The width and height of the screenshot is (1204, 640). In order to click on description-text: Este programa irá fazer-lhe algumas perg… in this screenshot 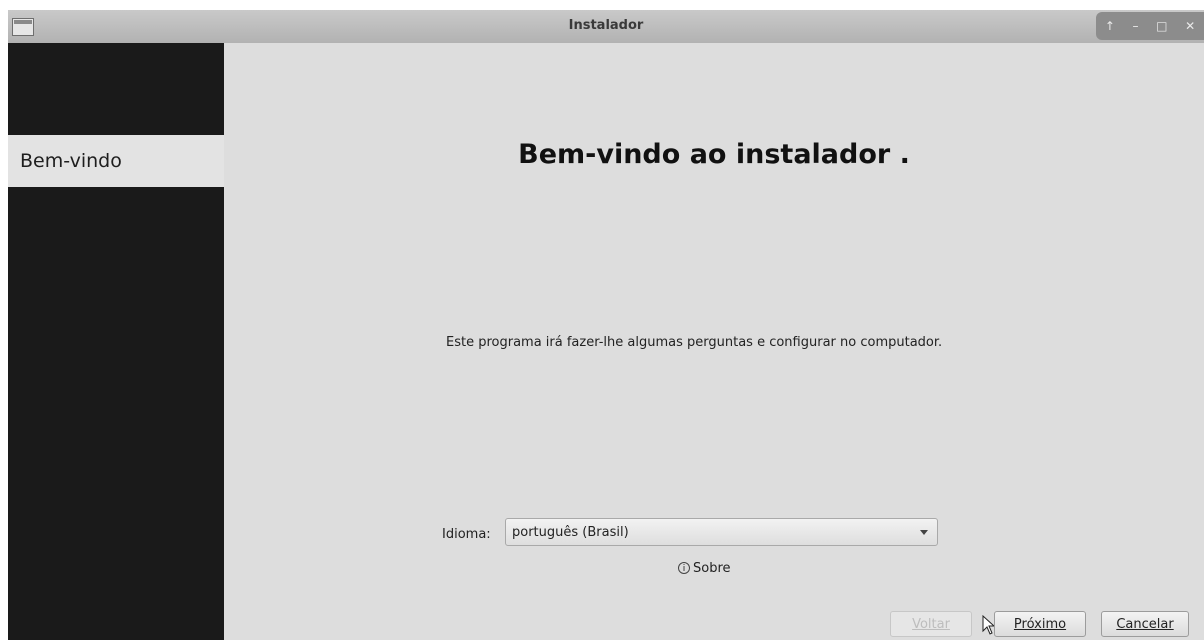, I will do `click(694, 342)`.